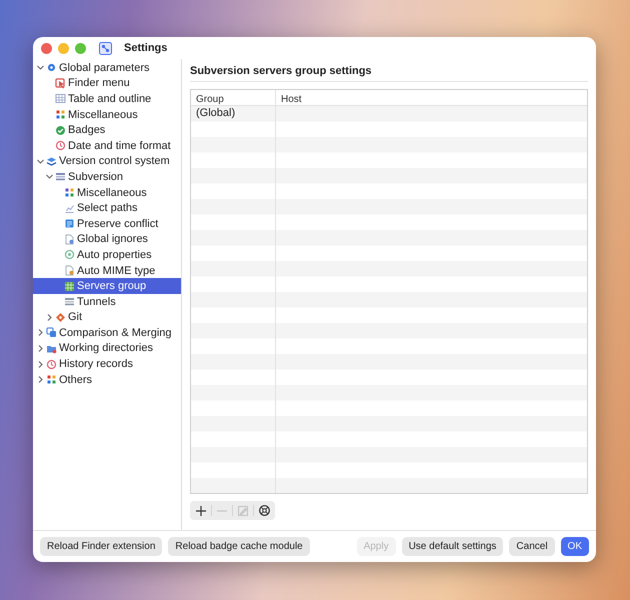 The width and height of the screenshot is (630, 600). Describe the element at coordinates (60, 83) in the screenshot. I see `cursor-icon` at that location.